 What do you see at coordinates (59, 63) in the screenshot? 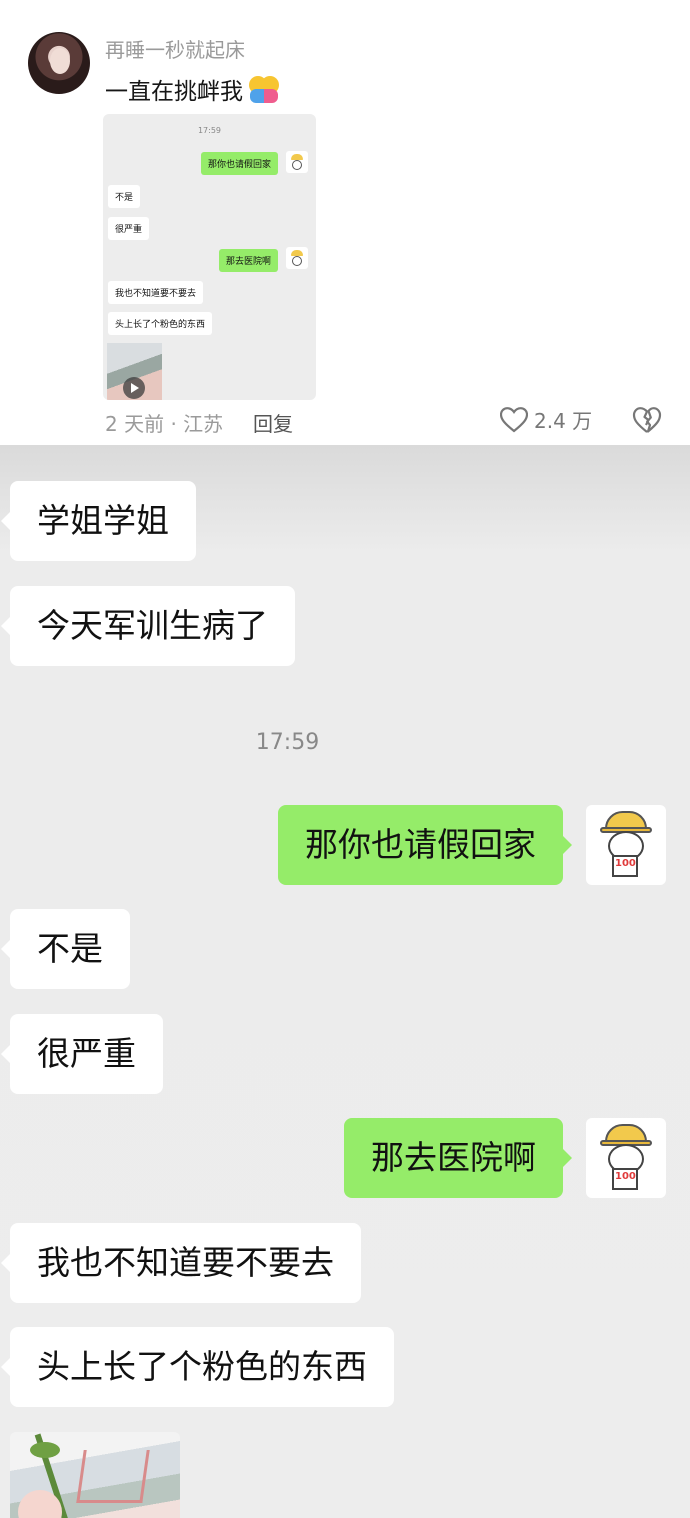
I see `user-avatar` at bounding box center [59, 63].